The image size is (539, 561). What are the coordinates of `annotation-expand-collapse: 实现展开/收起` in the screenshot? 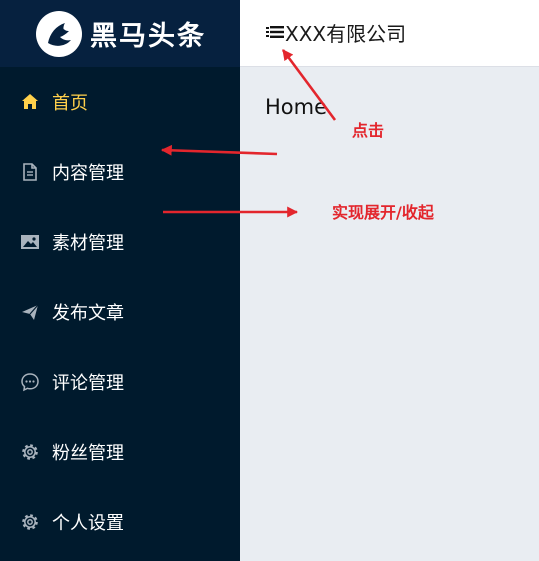 It's located at (383, 212).